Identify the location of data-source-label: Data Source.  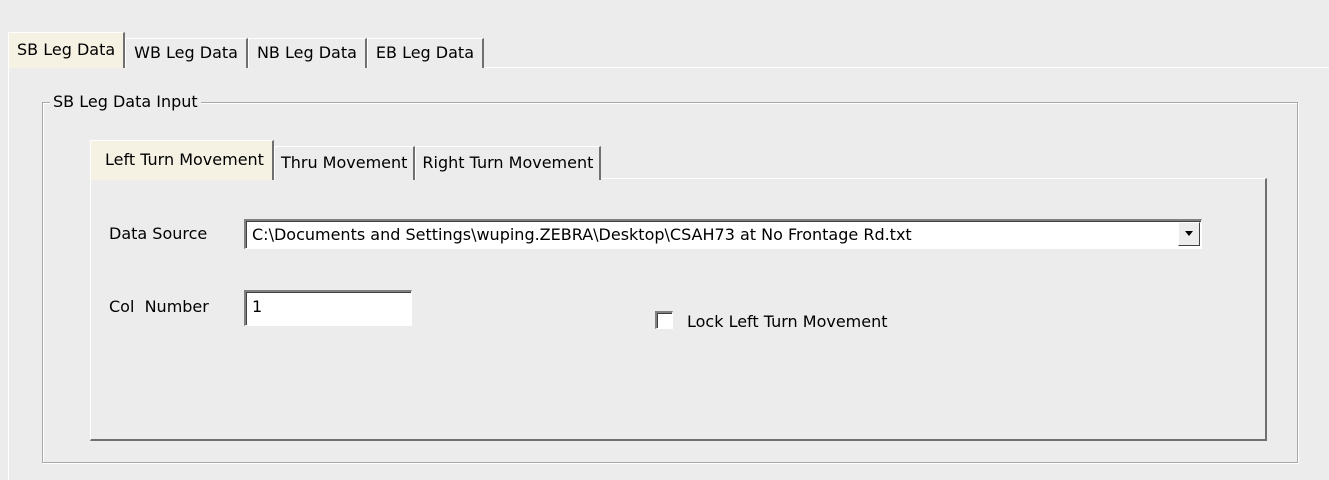
(158, 233).